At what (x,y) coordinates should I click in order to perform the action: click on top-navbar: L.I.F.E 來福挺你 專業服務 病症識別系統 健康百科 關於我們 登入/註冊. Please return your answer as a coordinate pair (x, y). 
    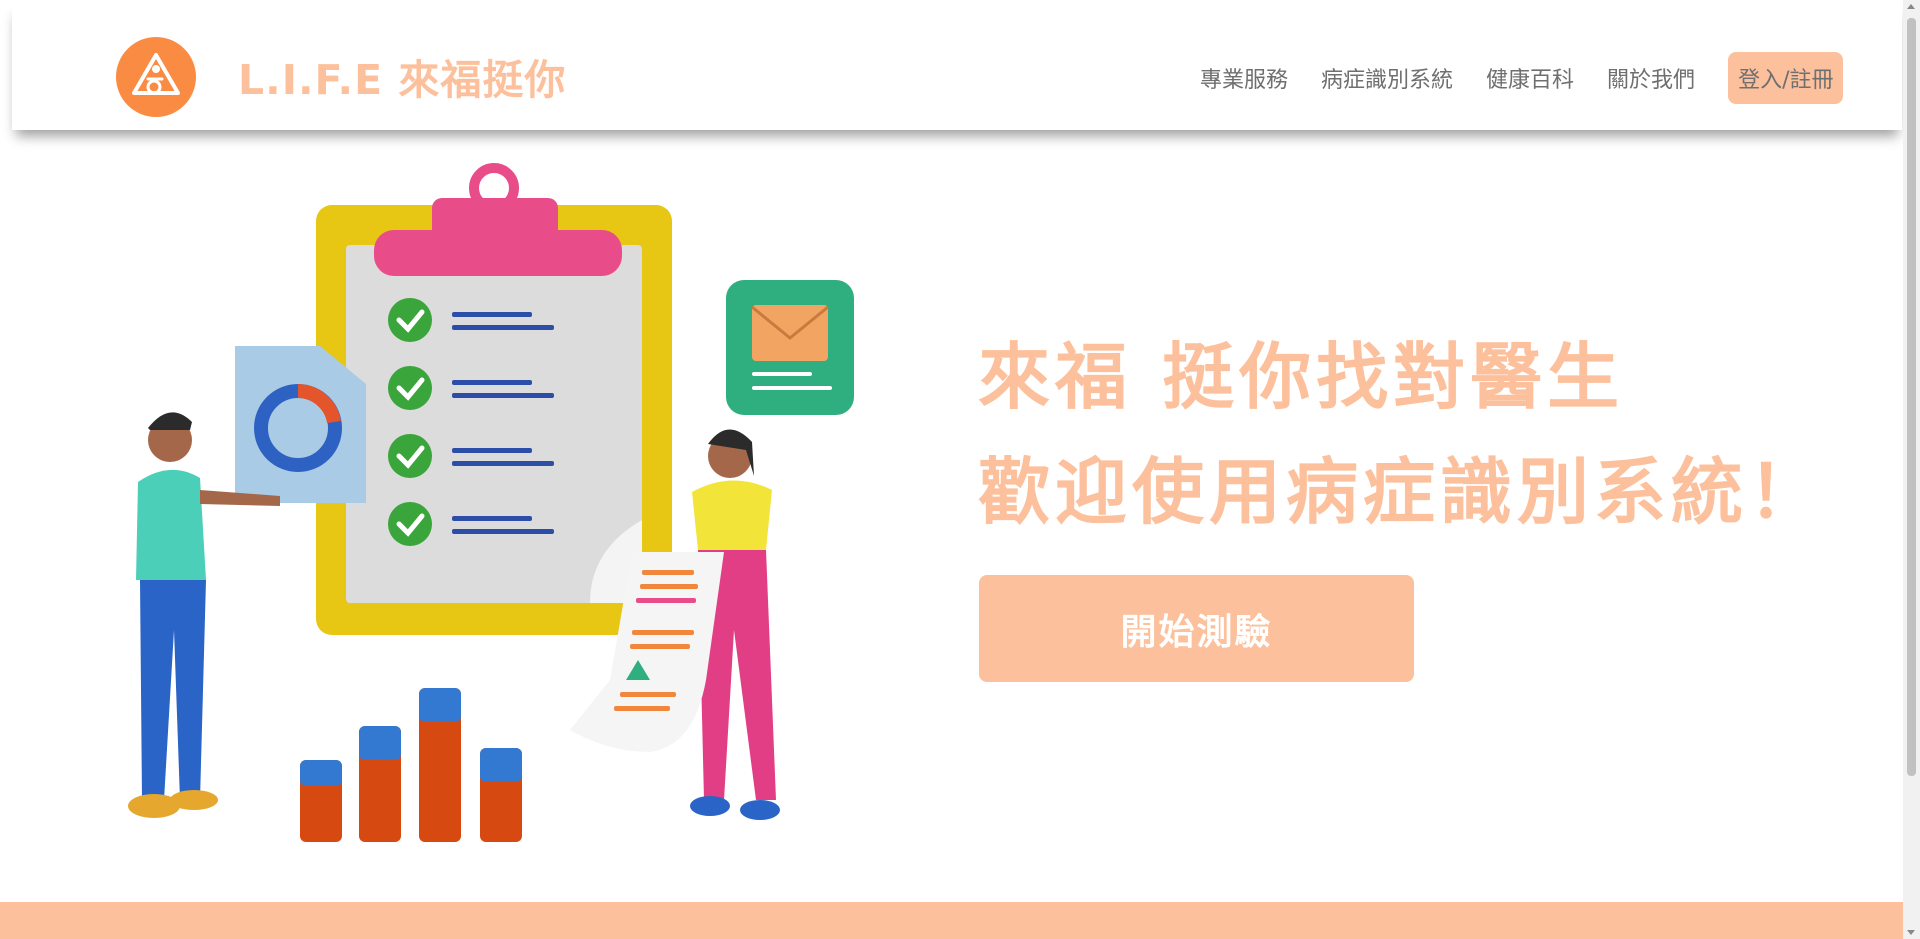
    Looking at the image, I should click on (957, 66).